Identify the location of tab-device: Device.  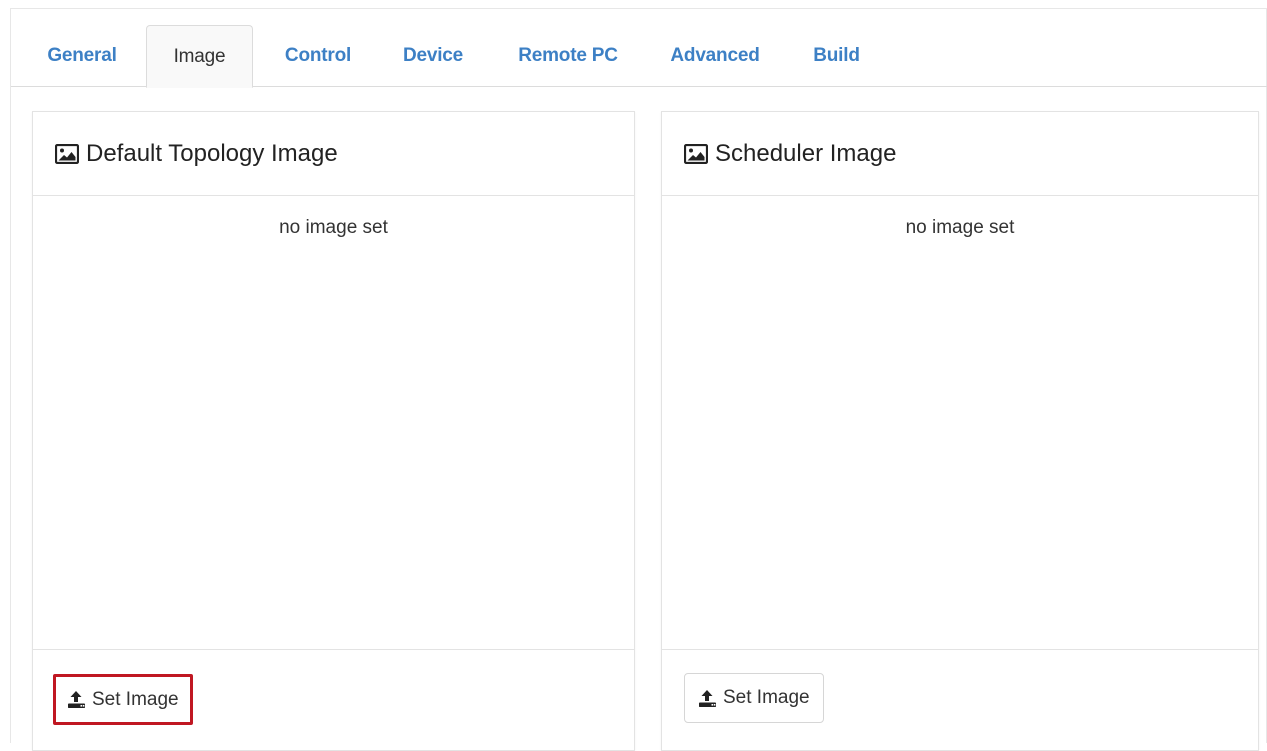
(433, 56).